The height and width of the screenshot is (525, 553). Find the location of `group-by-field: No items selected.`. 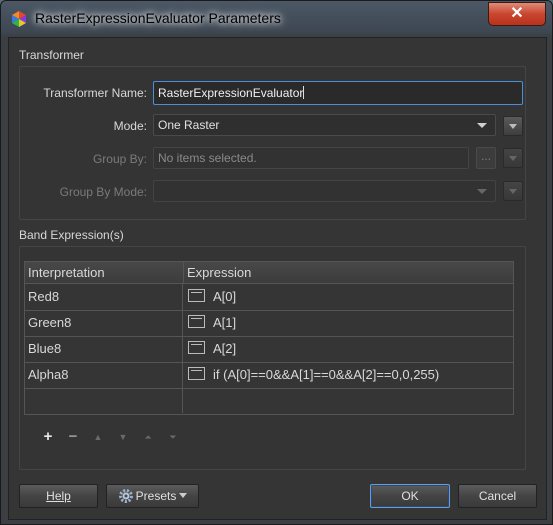

group-by-field: No items selected. is located at coordinates (311, 158).